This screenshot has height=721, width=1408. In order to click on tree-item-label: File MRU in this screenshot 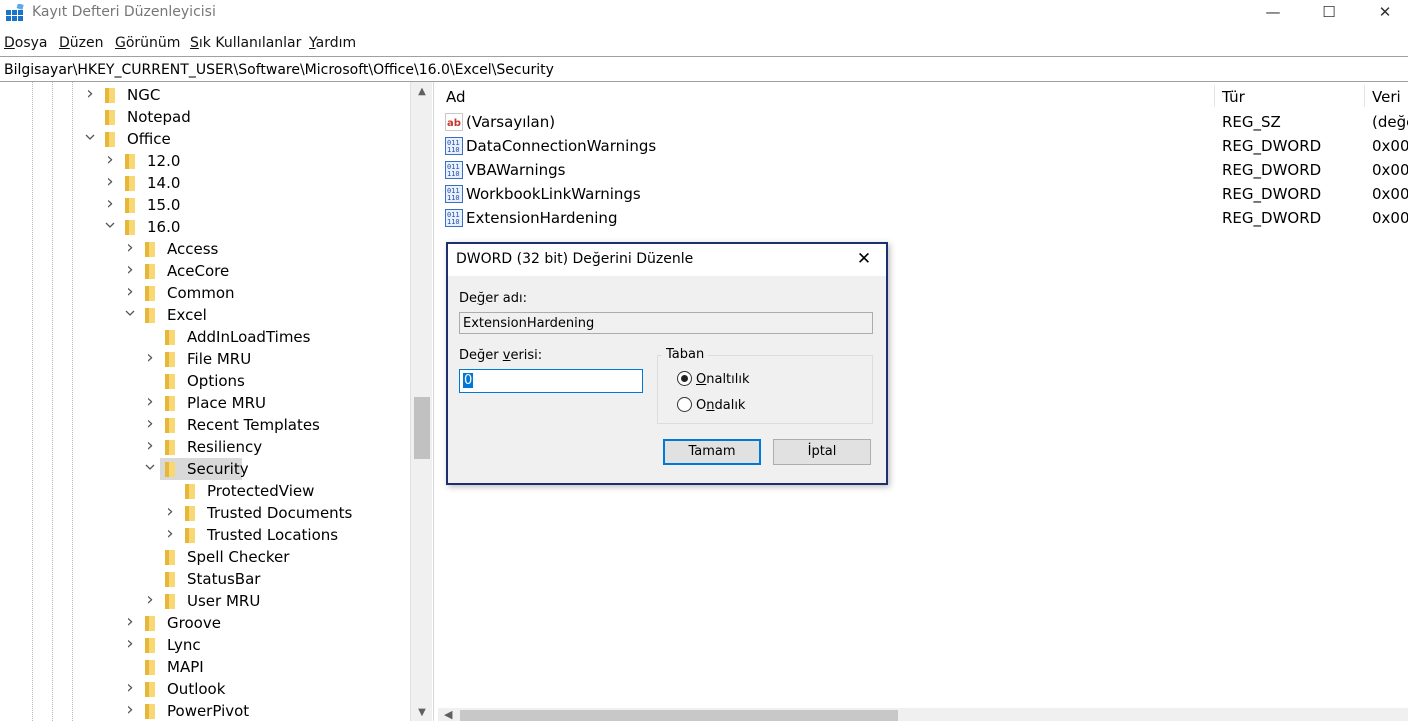, I will do `click(219, 359)`.